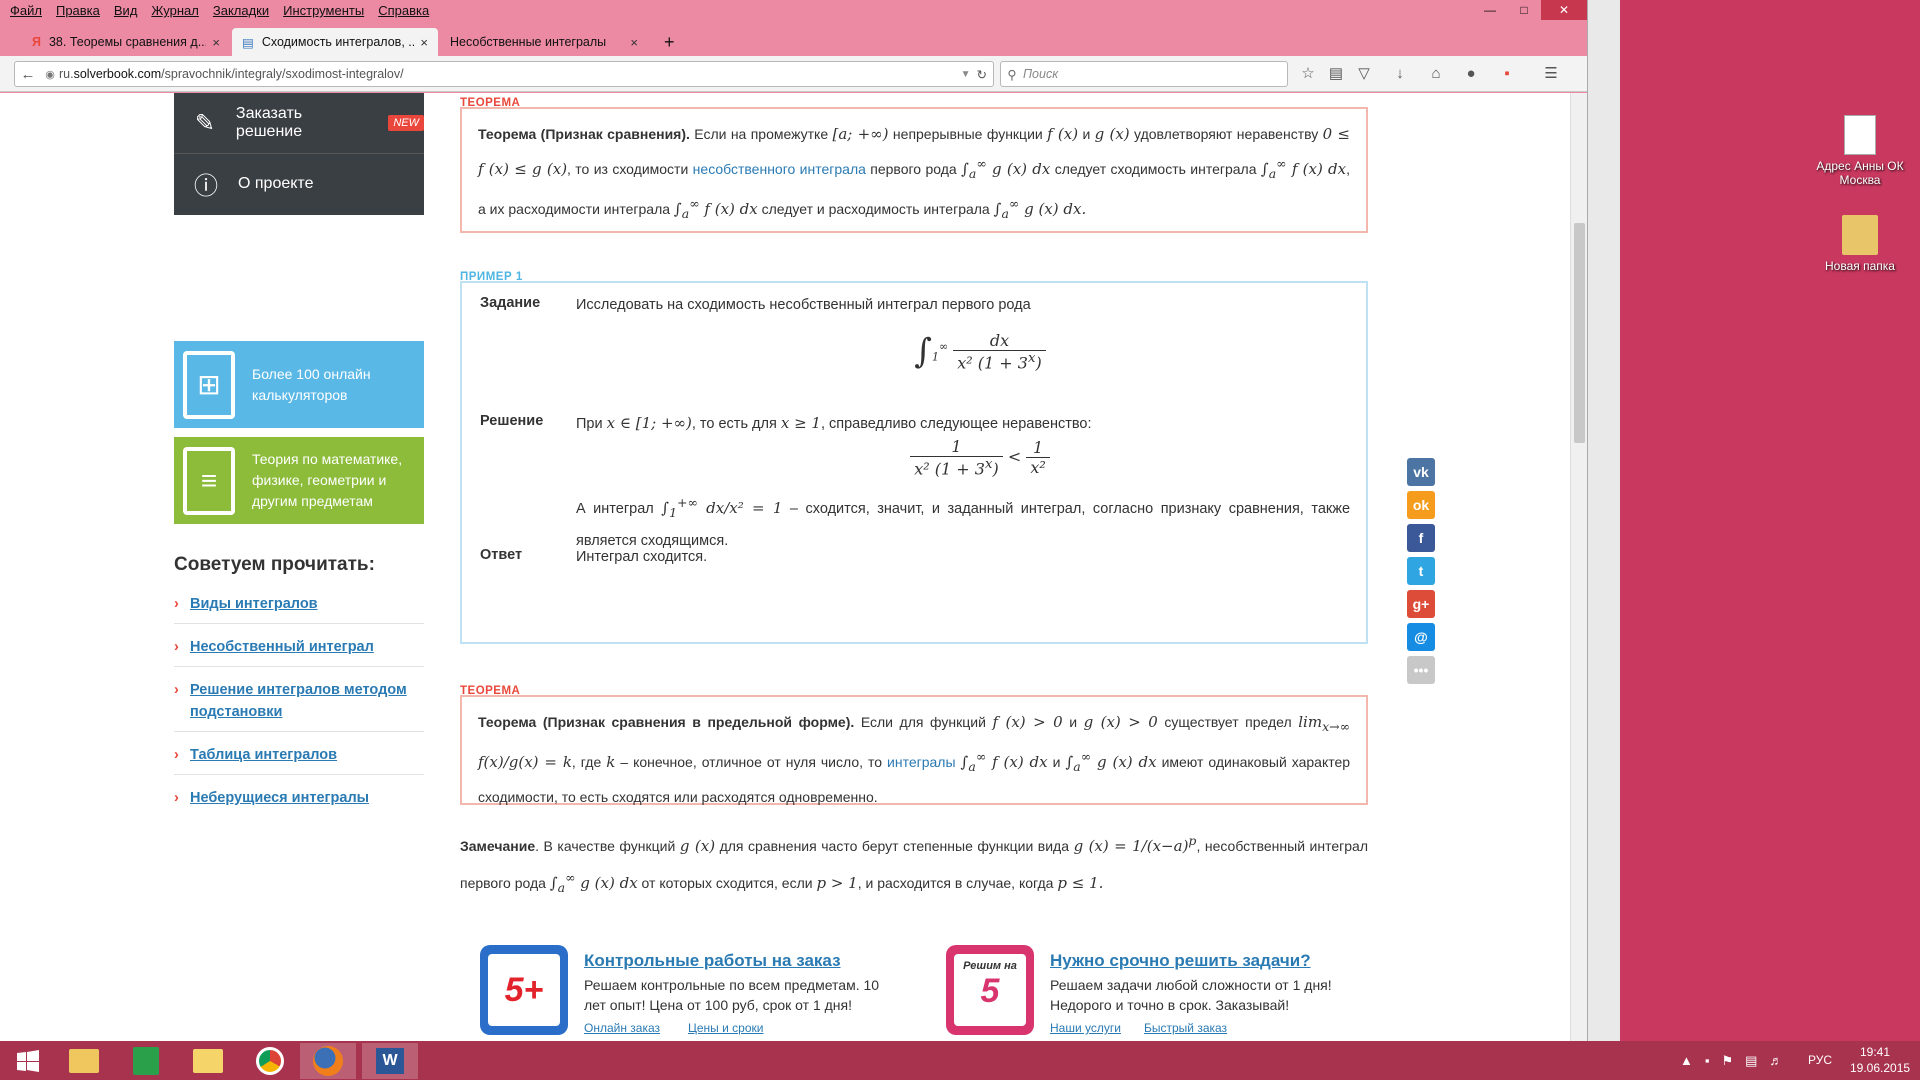 The height and width of the screenshot is (1080, 1920). Describe the element at coordinates (299, 651) in the screenshot. I see `reco-link: › Несобственный интеграл` at that location.